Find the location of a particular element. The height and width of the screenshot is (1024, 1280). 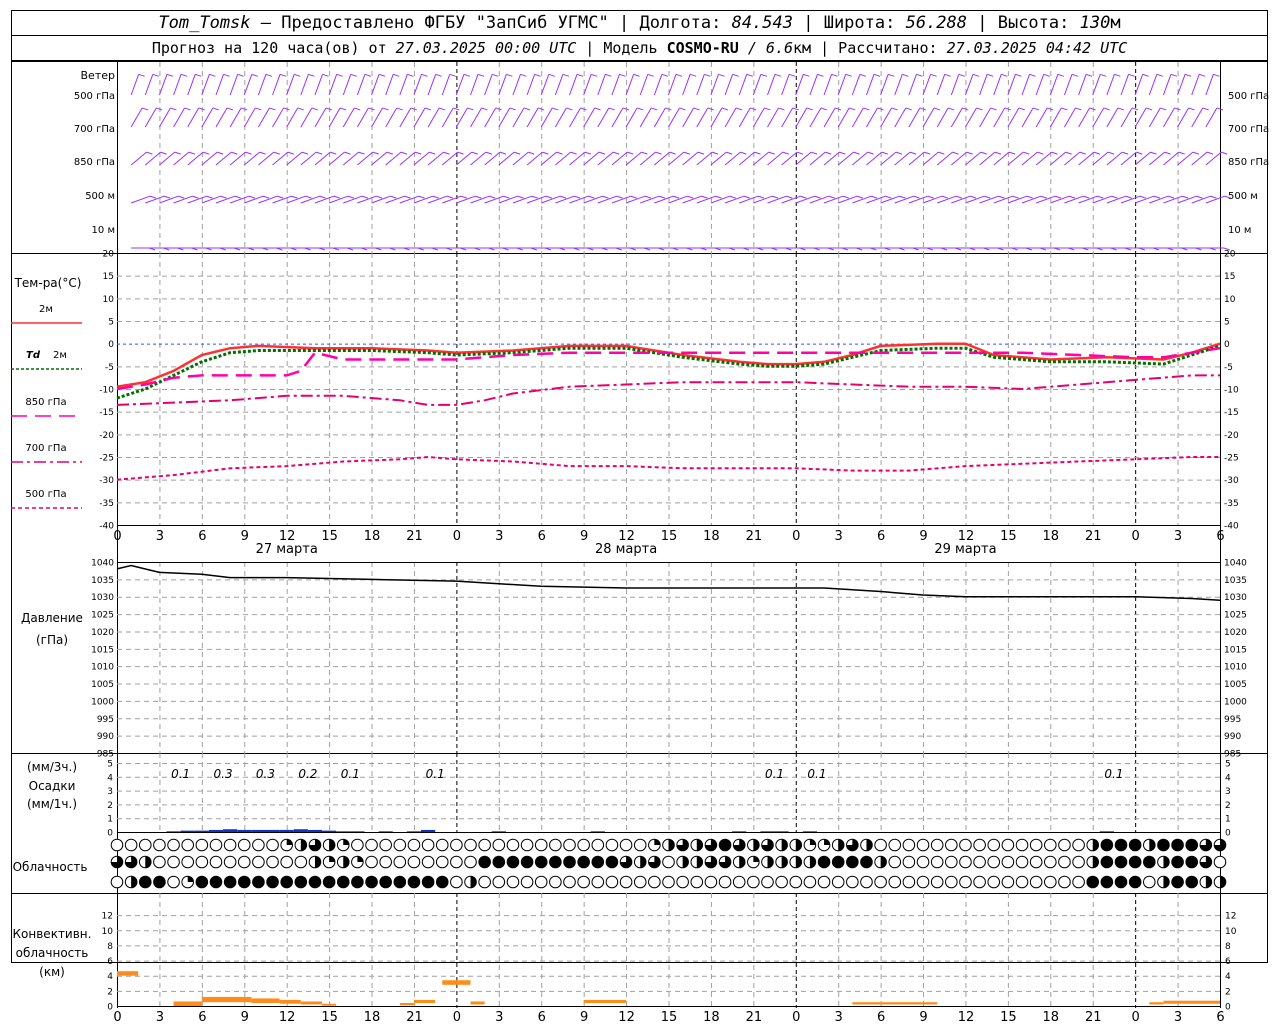

pressure-ytick: 1015 is located at coordinates (102, 650).